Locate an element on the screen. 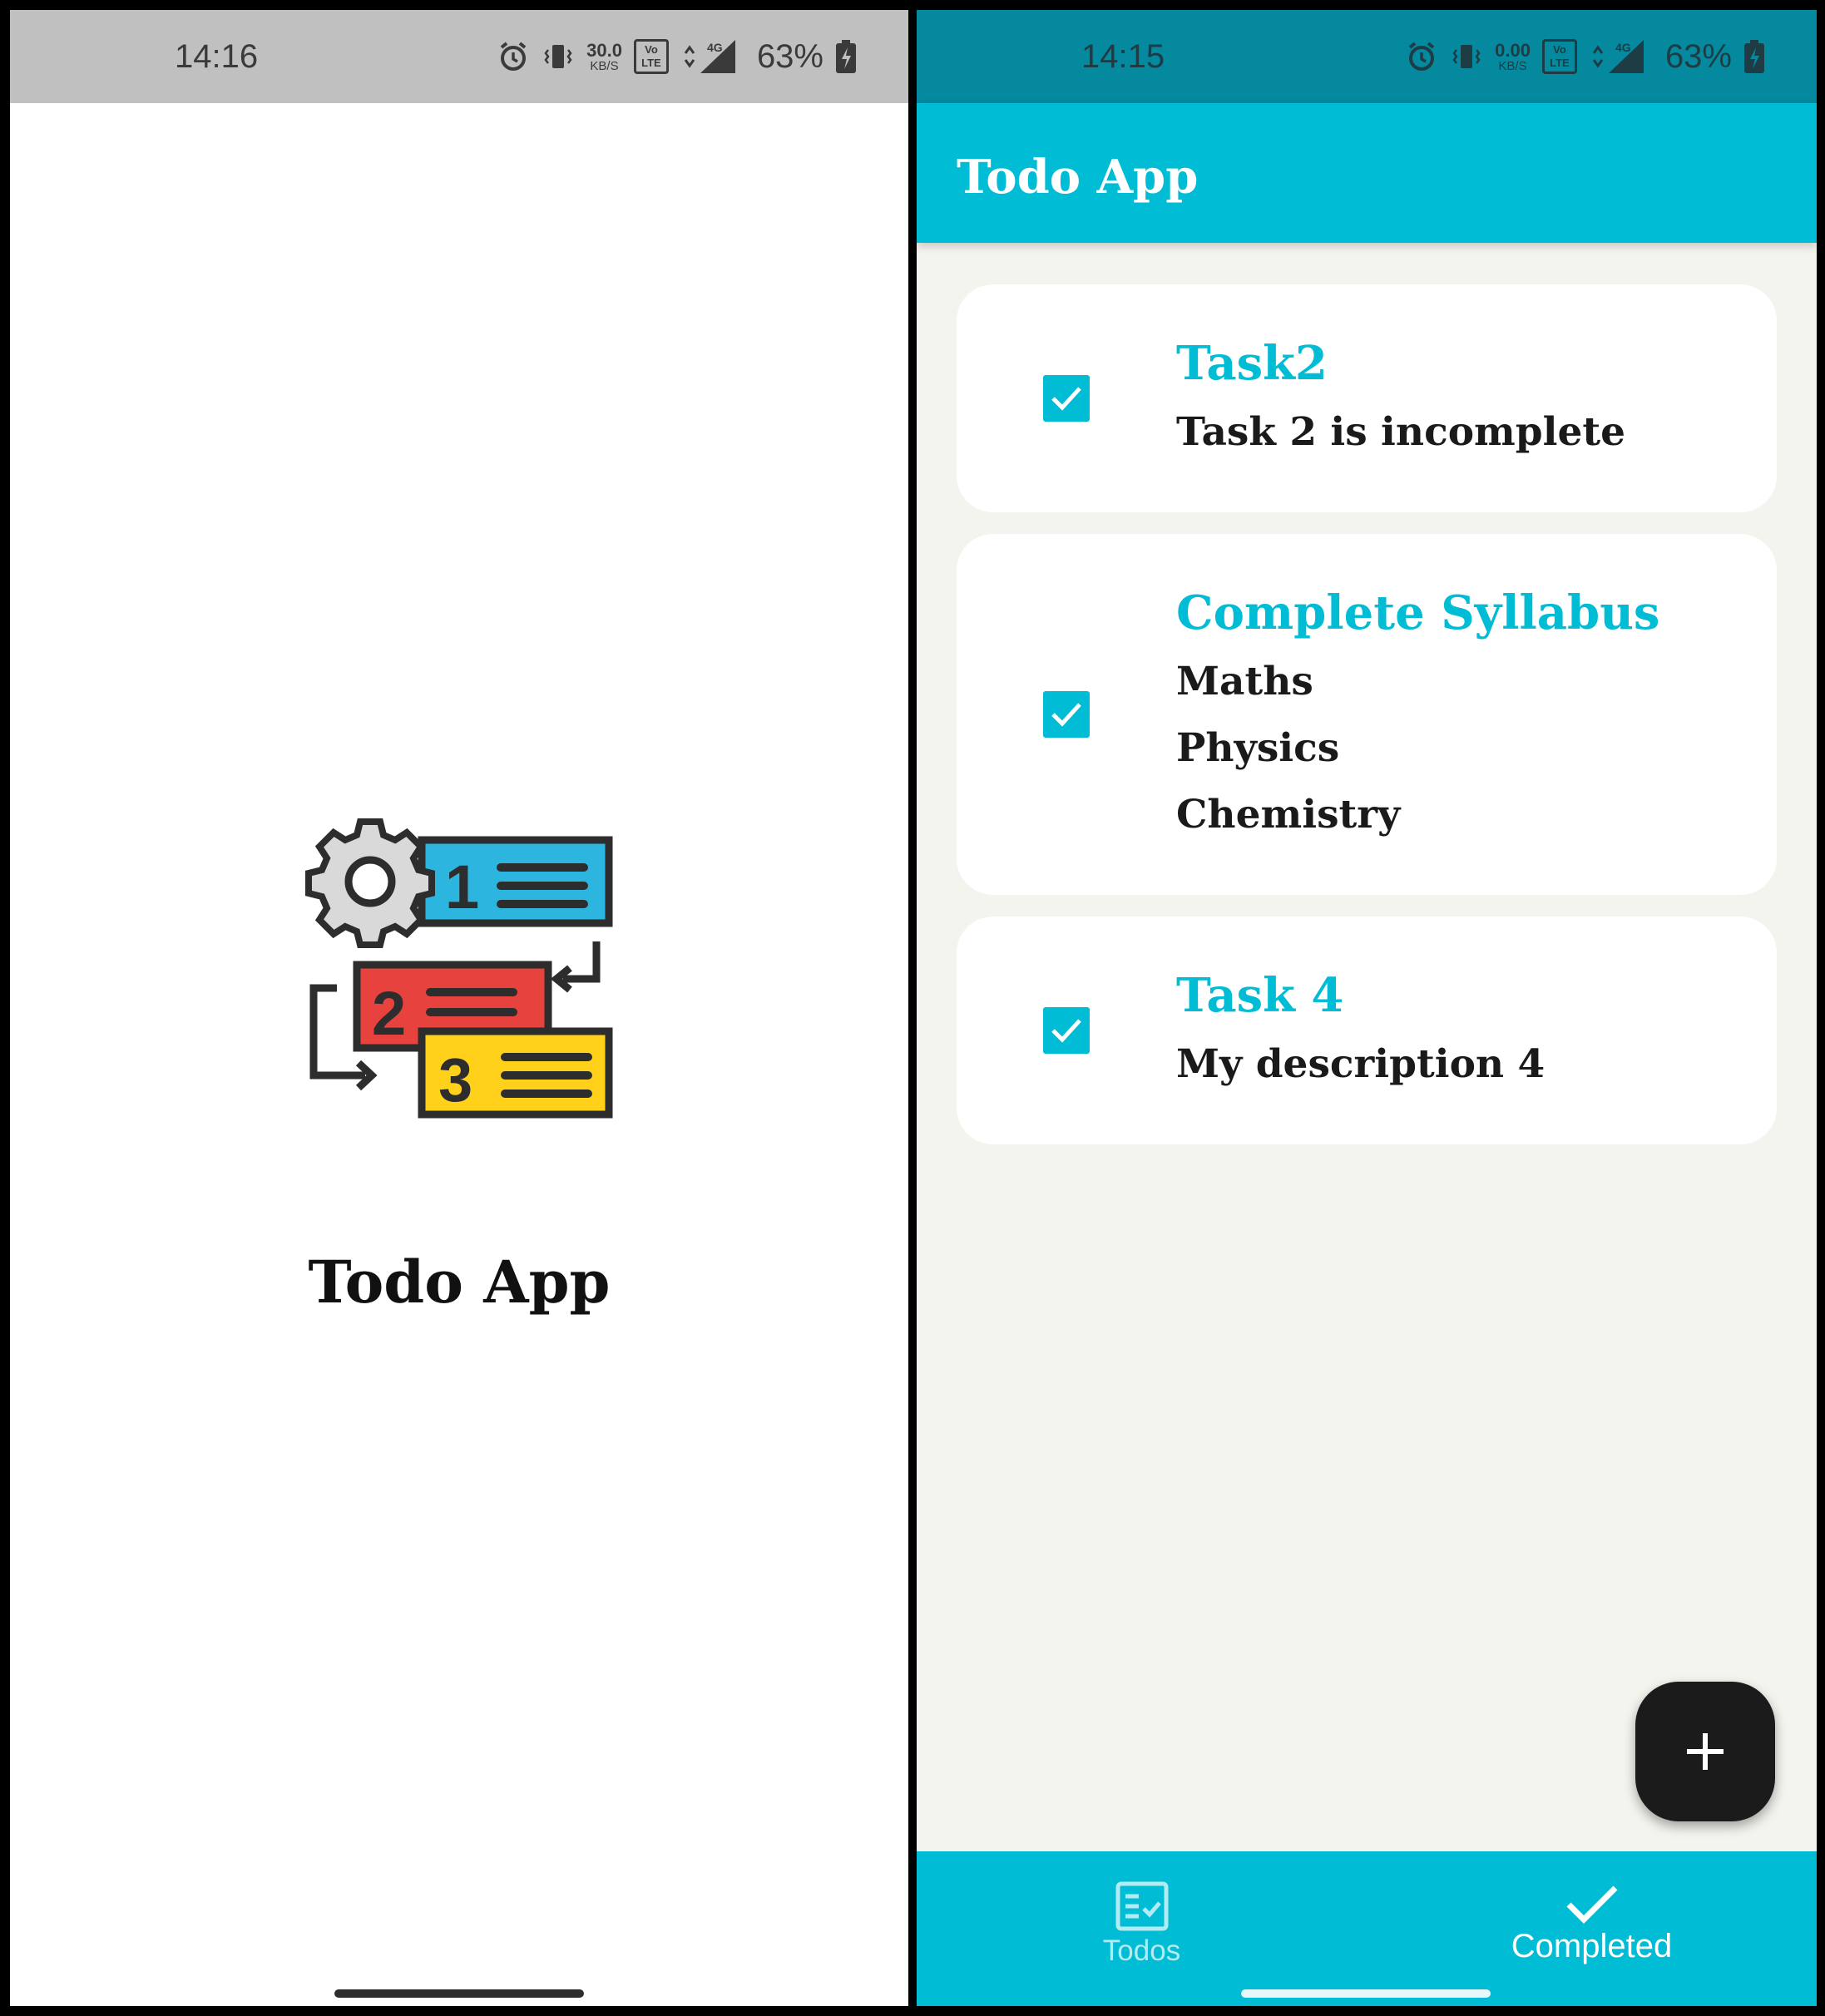 Image resolution: width=1825 pixels, height=2016 pixels. task-title: Task 4 is located at coordinates (1260, 995).